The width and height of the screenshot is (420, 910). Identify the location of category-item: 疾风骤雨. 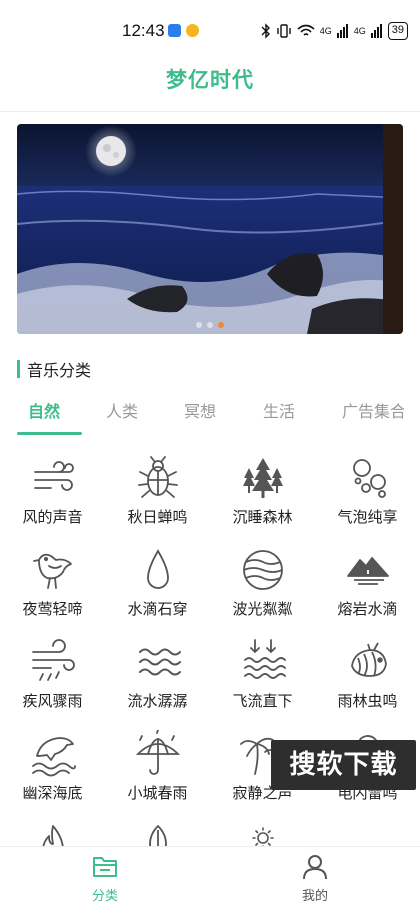
(52, 680).